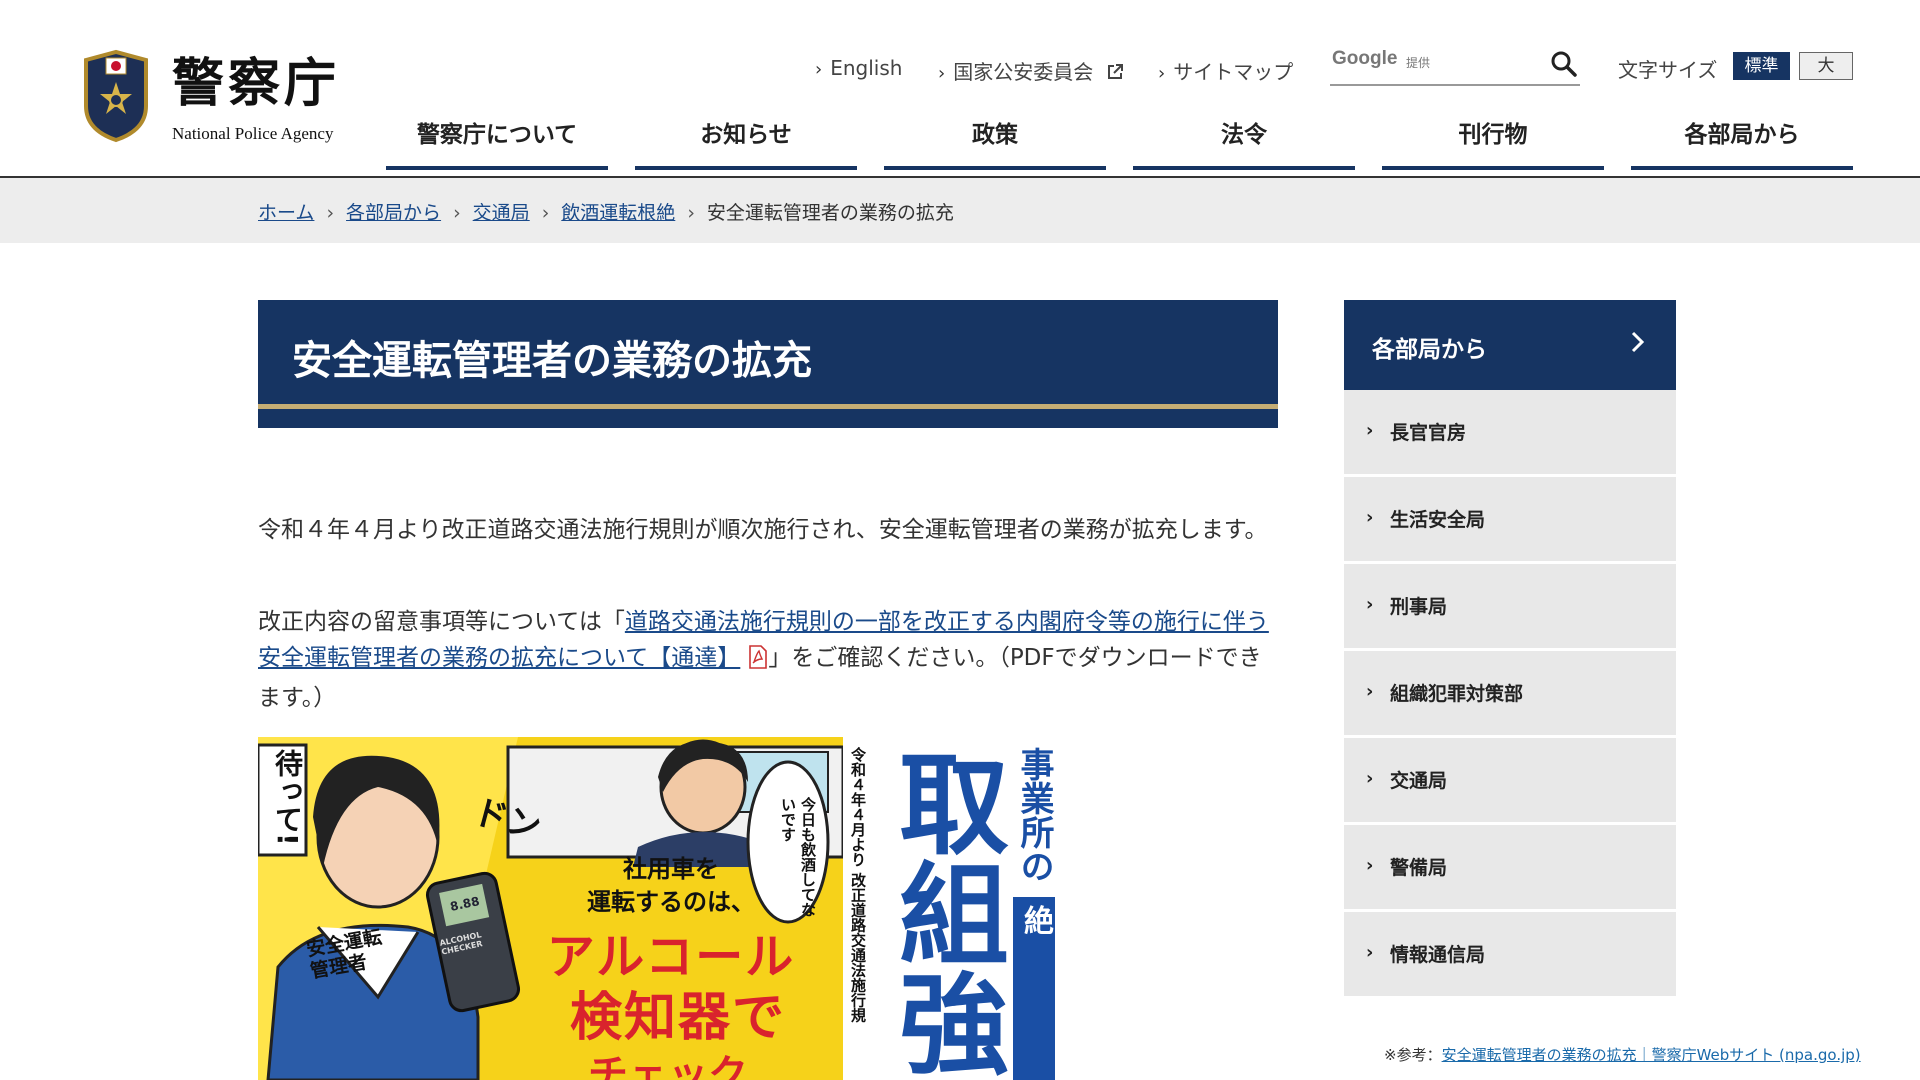  Describe the element at coordinates (677, 1018) in the screenshot. I see `poster-line4: 検知器で` at that location.